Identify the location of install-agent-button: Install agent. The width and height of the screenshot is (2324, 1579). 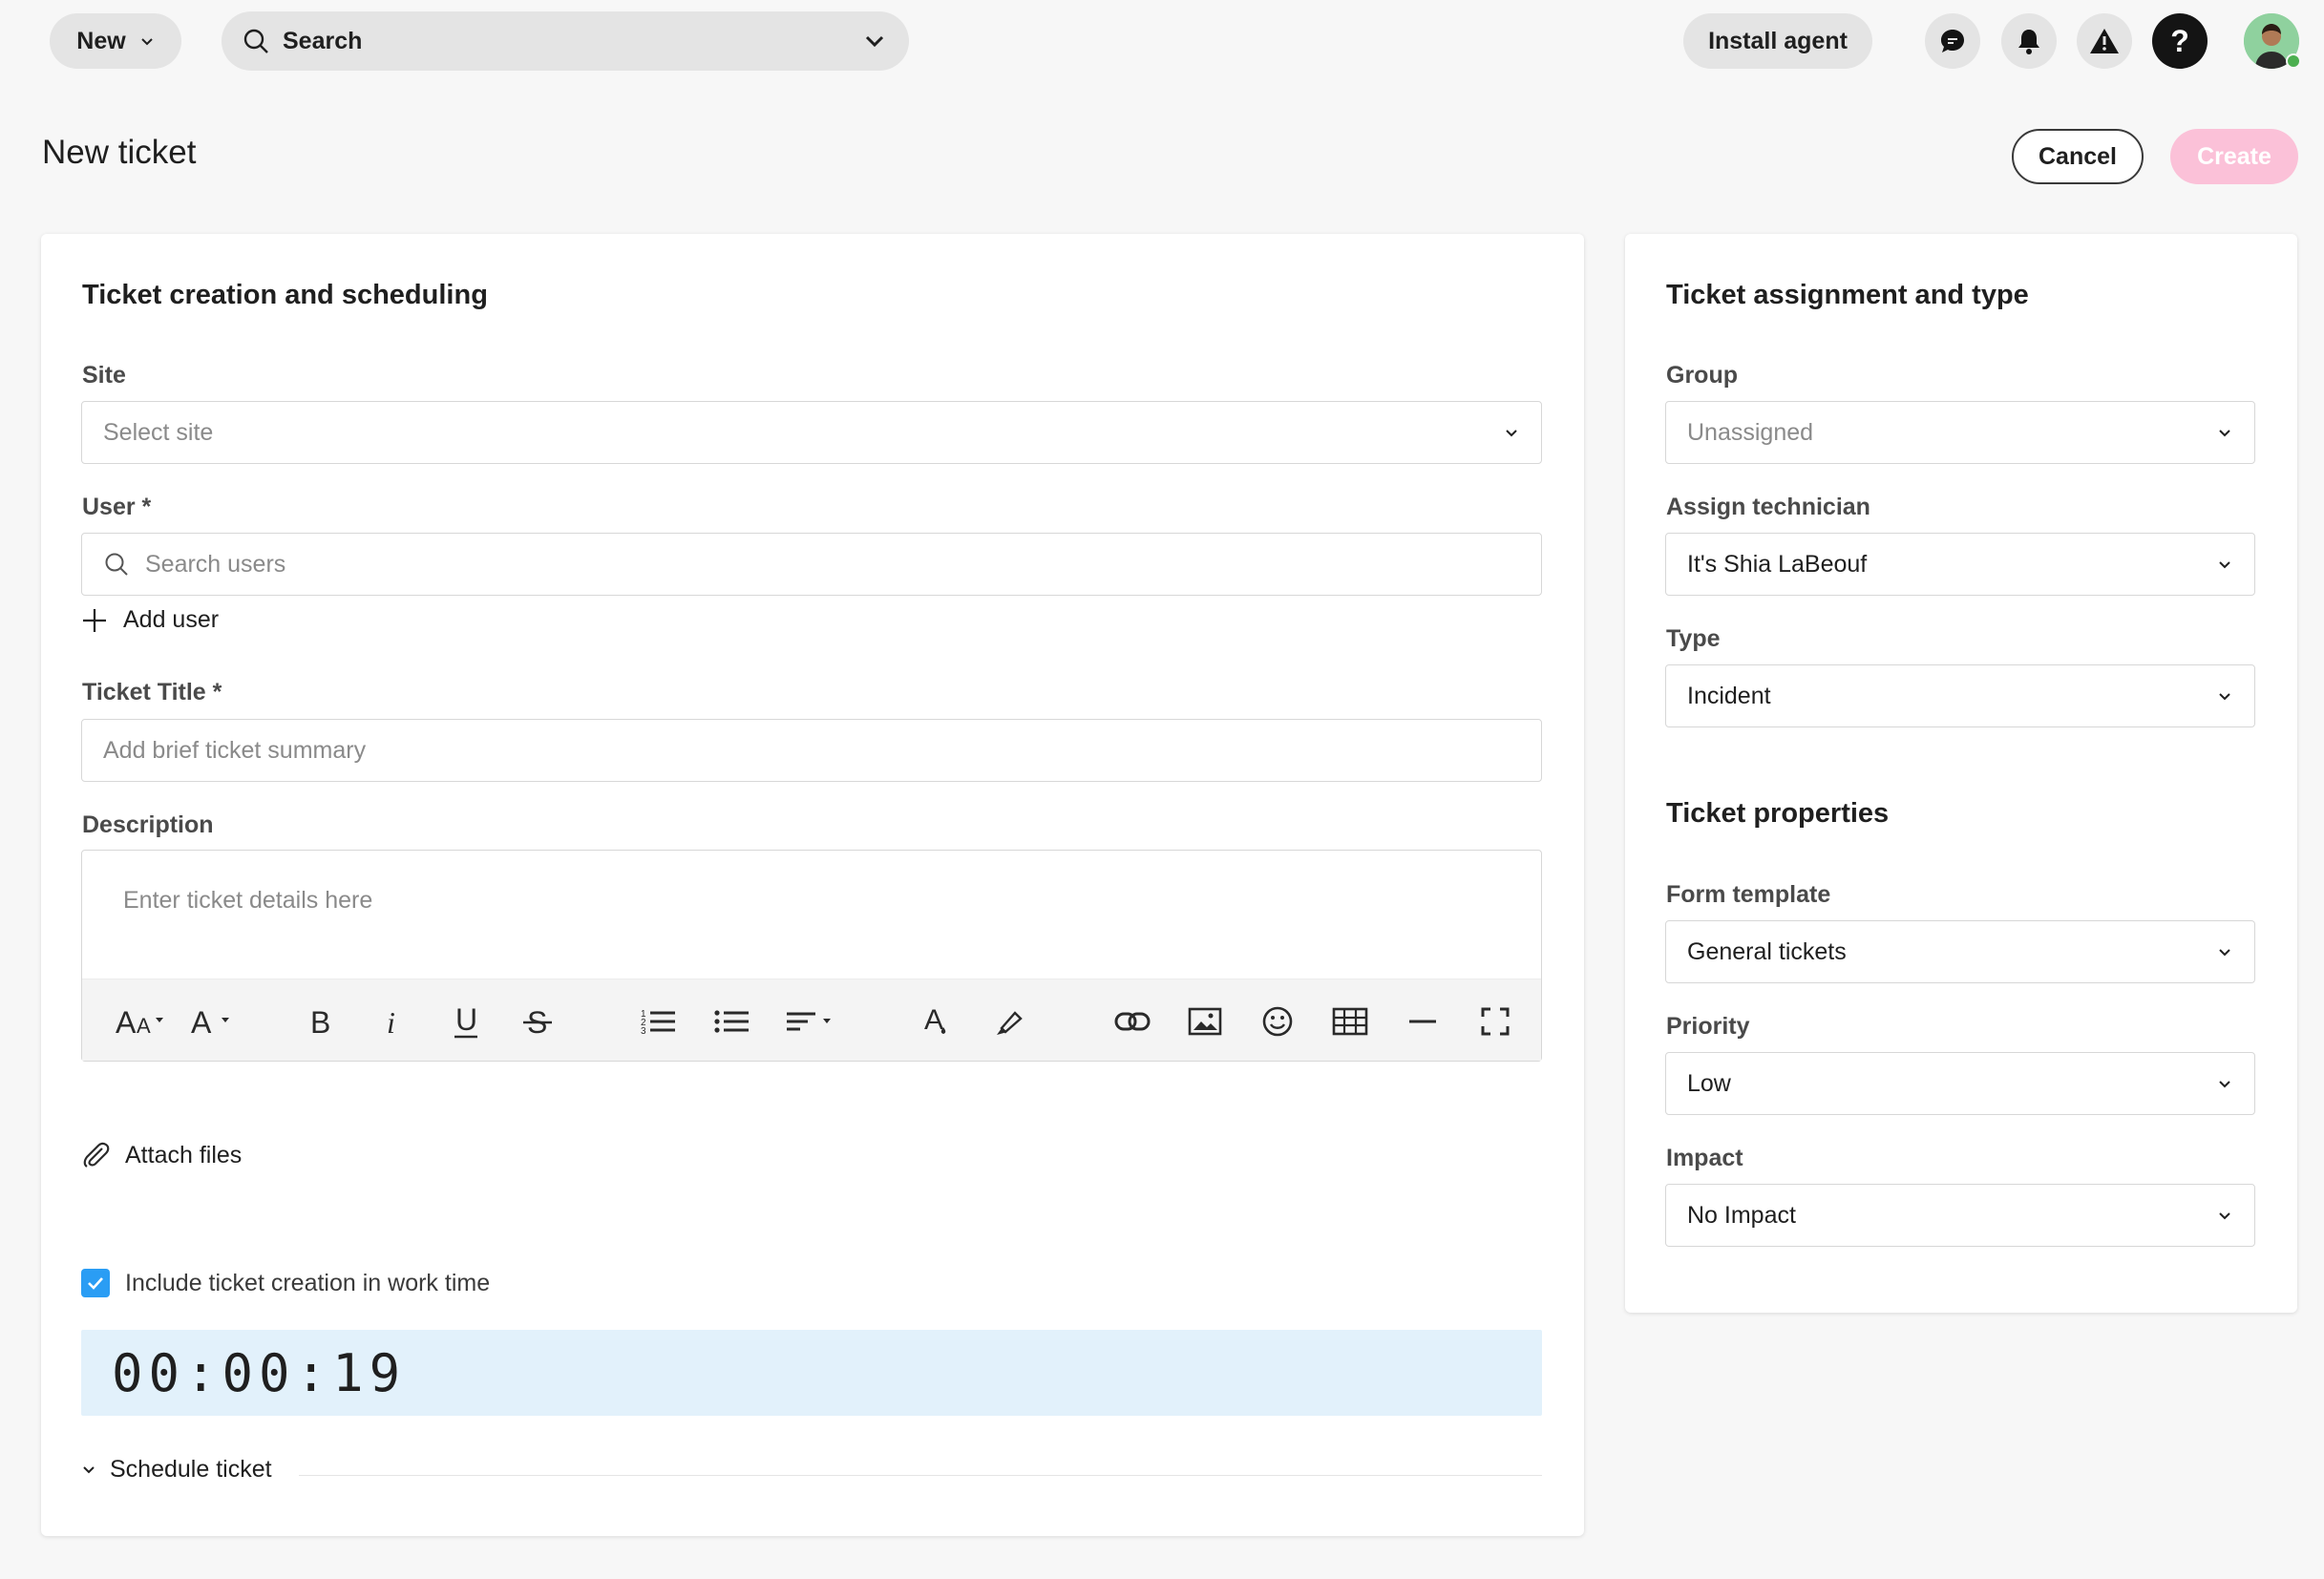
(1777, 41).